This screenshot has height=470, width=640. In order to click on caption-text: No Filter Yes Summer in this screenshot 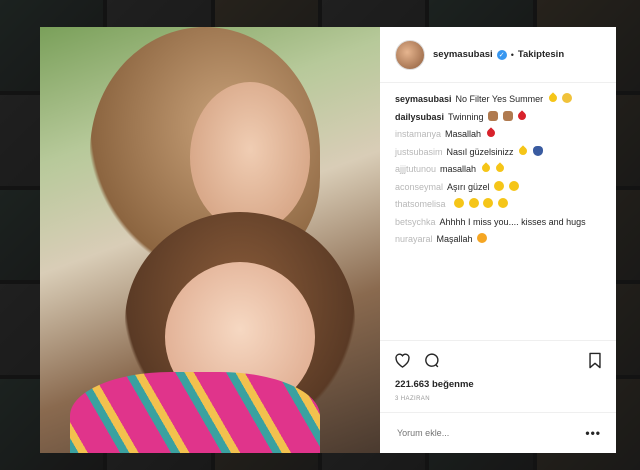, I will do `click(499, 99)`.